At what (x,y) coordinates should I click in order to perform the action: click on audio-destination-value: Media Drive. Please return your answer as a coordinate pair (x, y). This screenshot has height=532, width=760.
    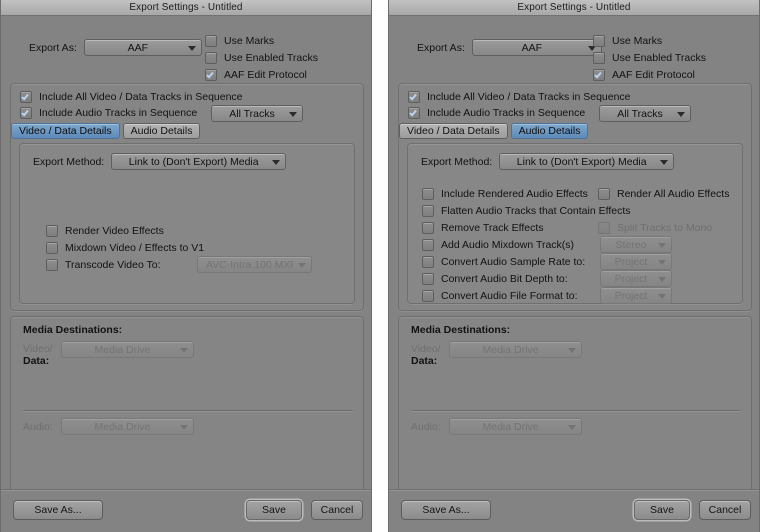
    Looking at the image, I should click on (510, 426).